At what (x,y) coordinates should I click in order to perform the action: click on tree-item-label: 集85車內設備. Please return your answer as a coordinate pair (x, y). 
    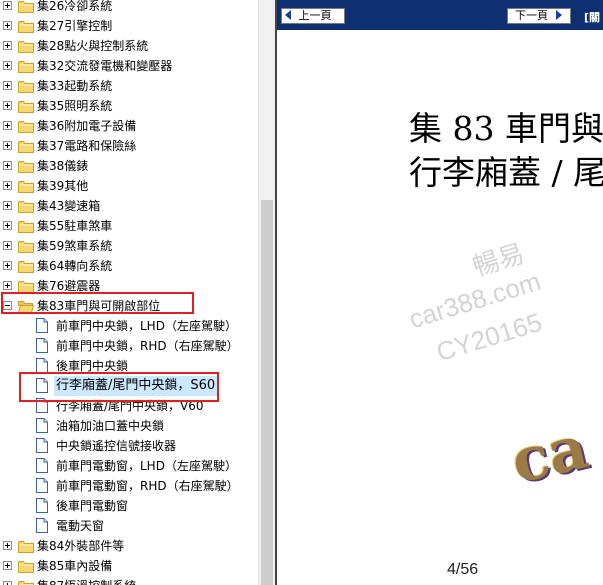
    Looking at the image, I should click on (75, 566).